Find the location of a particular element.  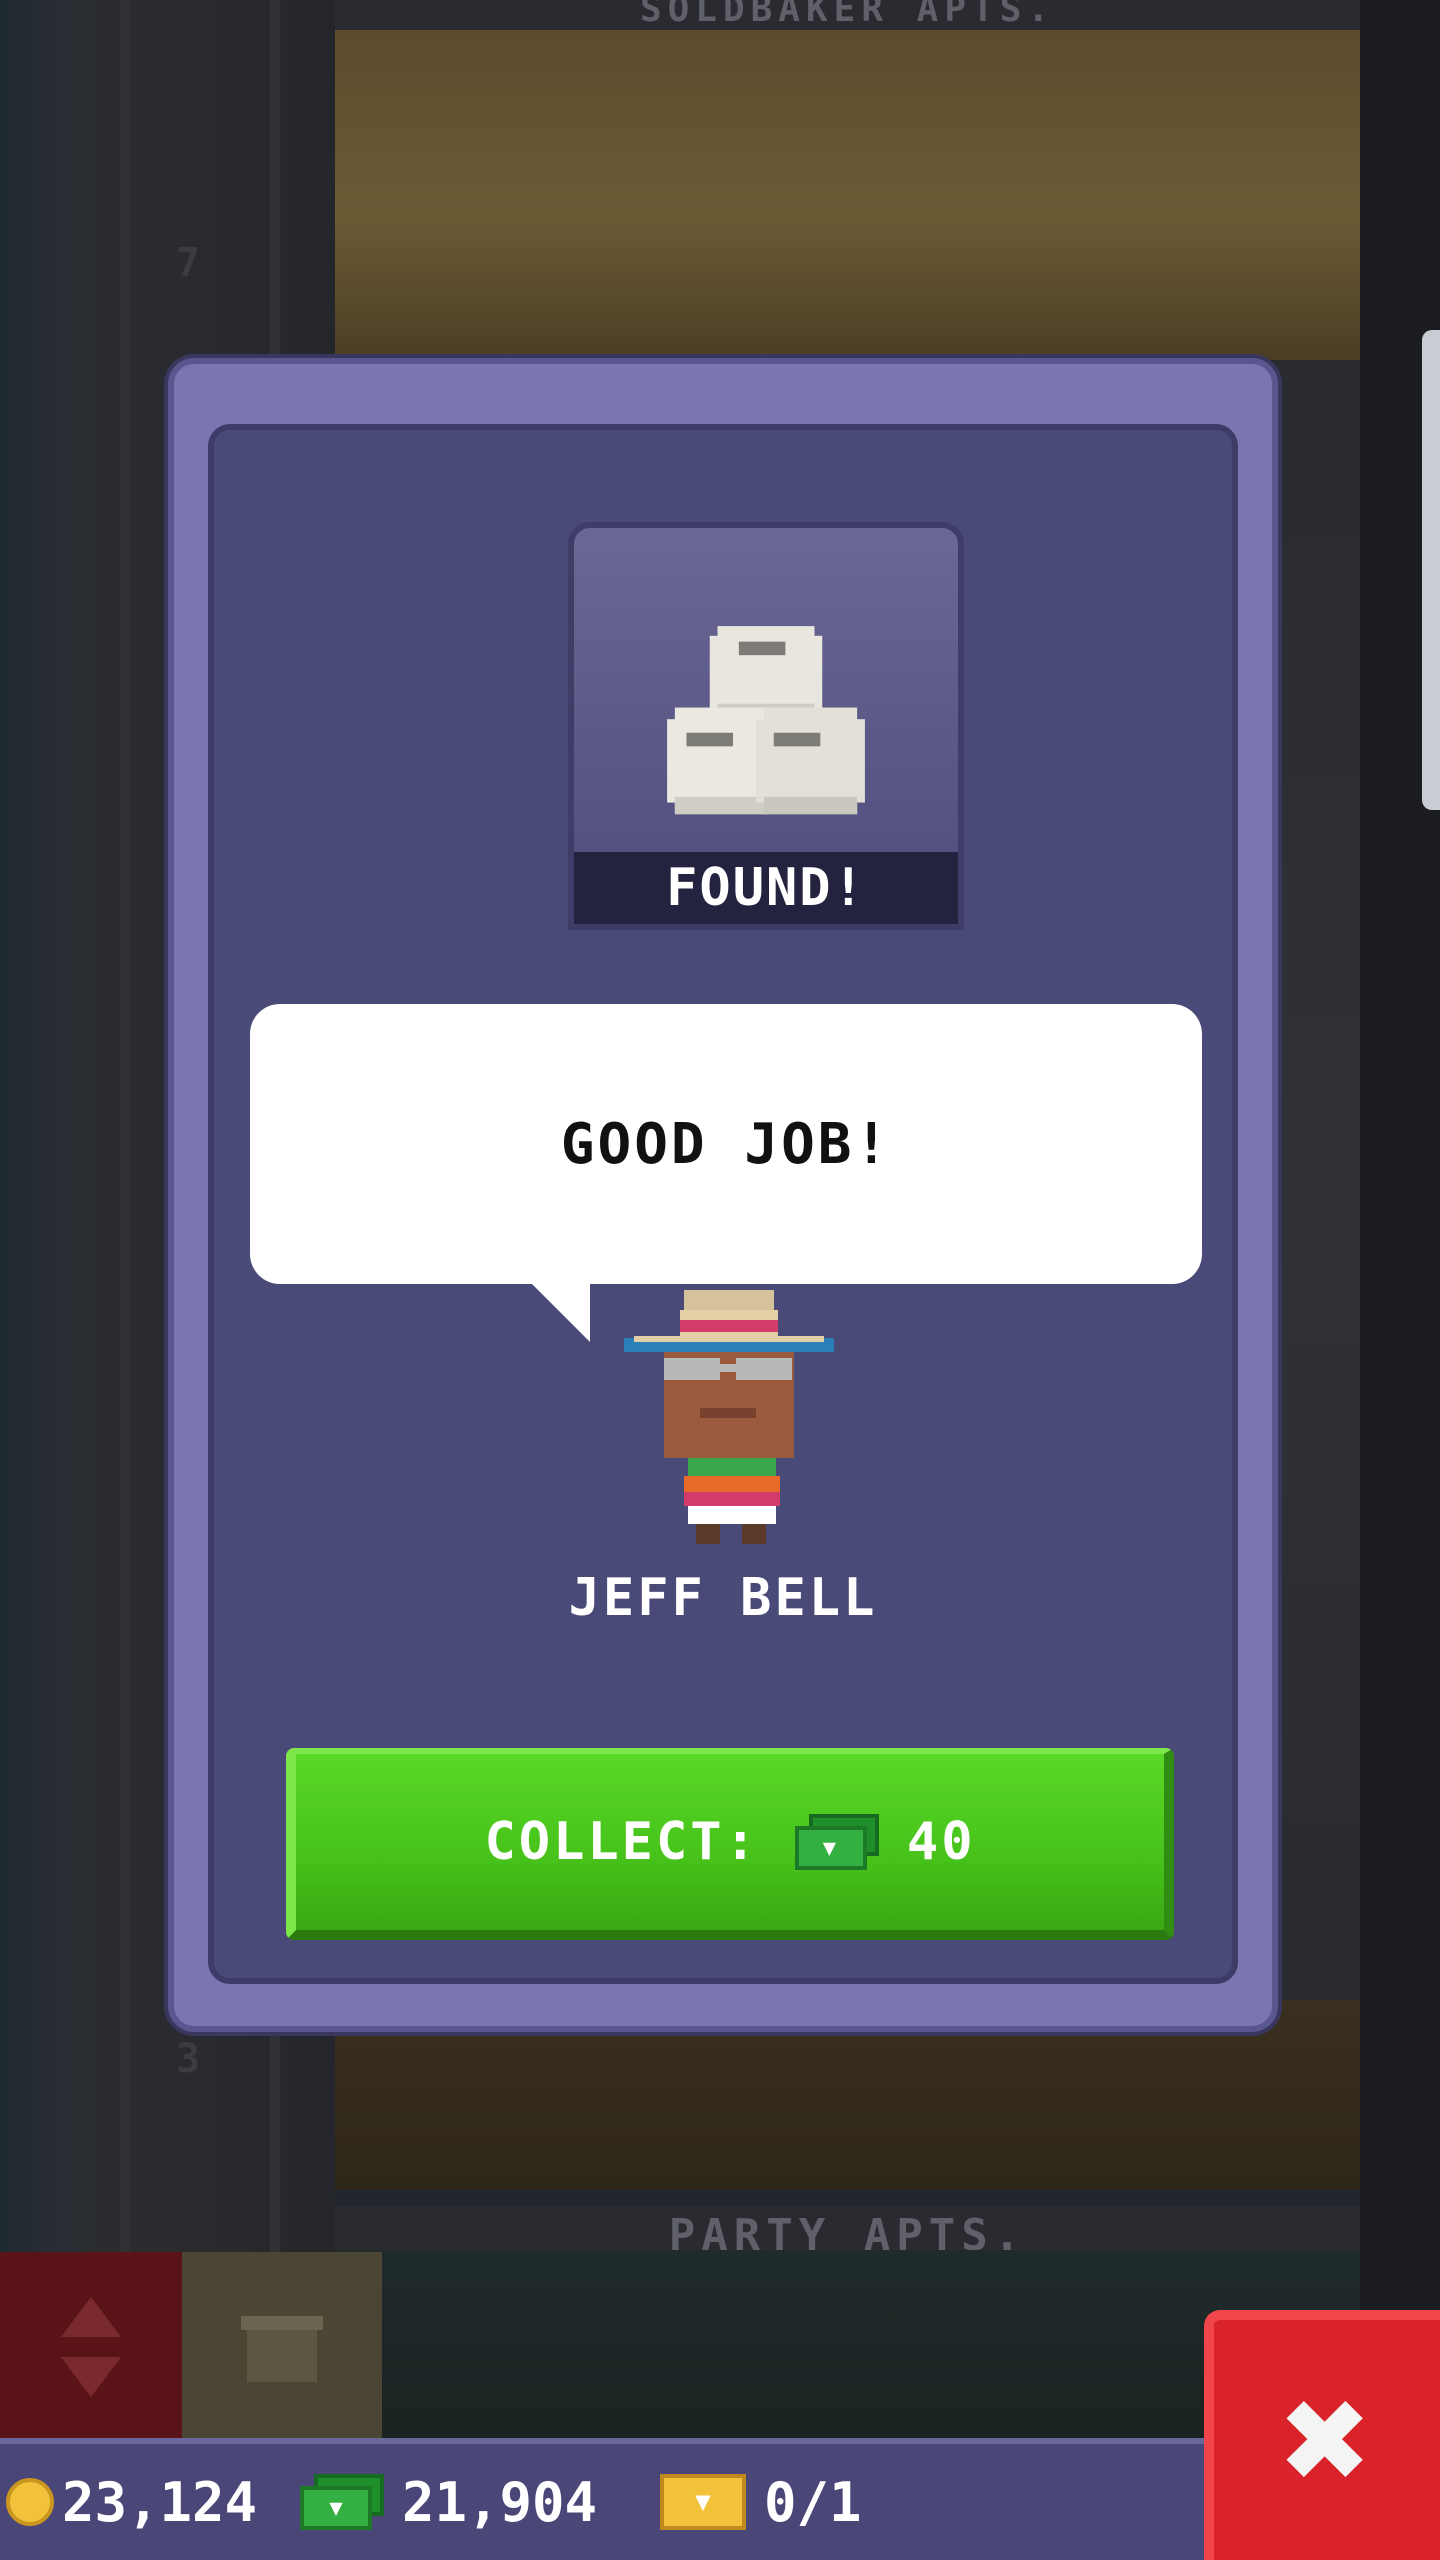

speech-text: GOOD JOB! is located at coordinates (726, 1144).